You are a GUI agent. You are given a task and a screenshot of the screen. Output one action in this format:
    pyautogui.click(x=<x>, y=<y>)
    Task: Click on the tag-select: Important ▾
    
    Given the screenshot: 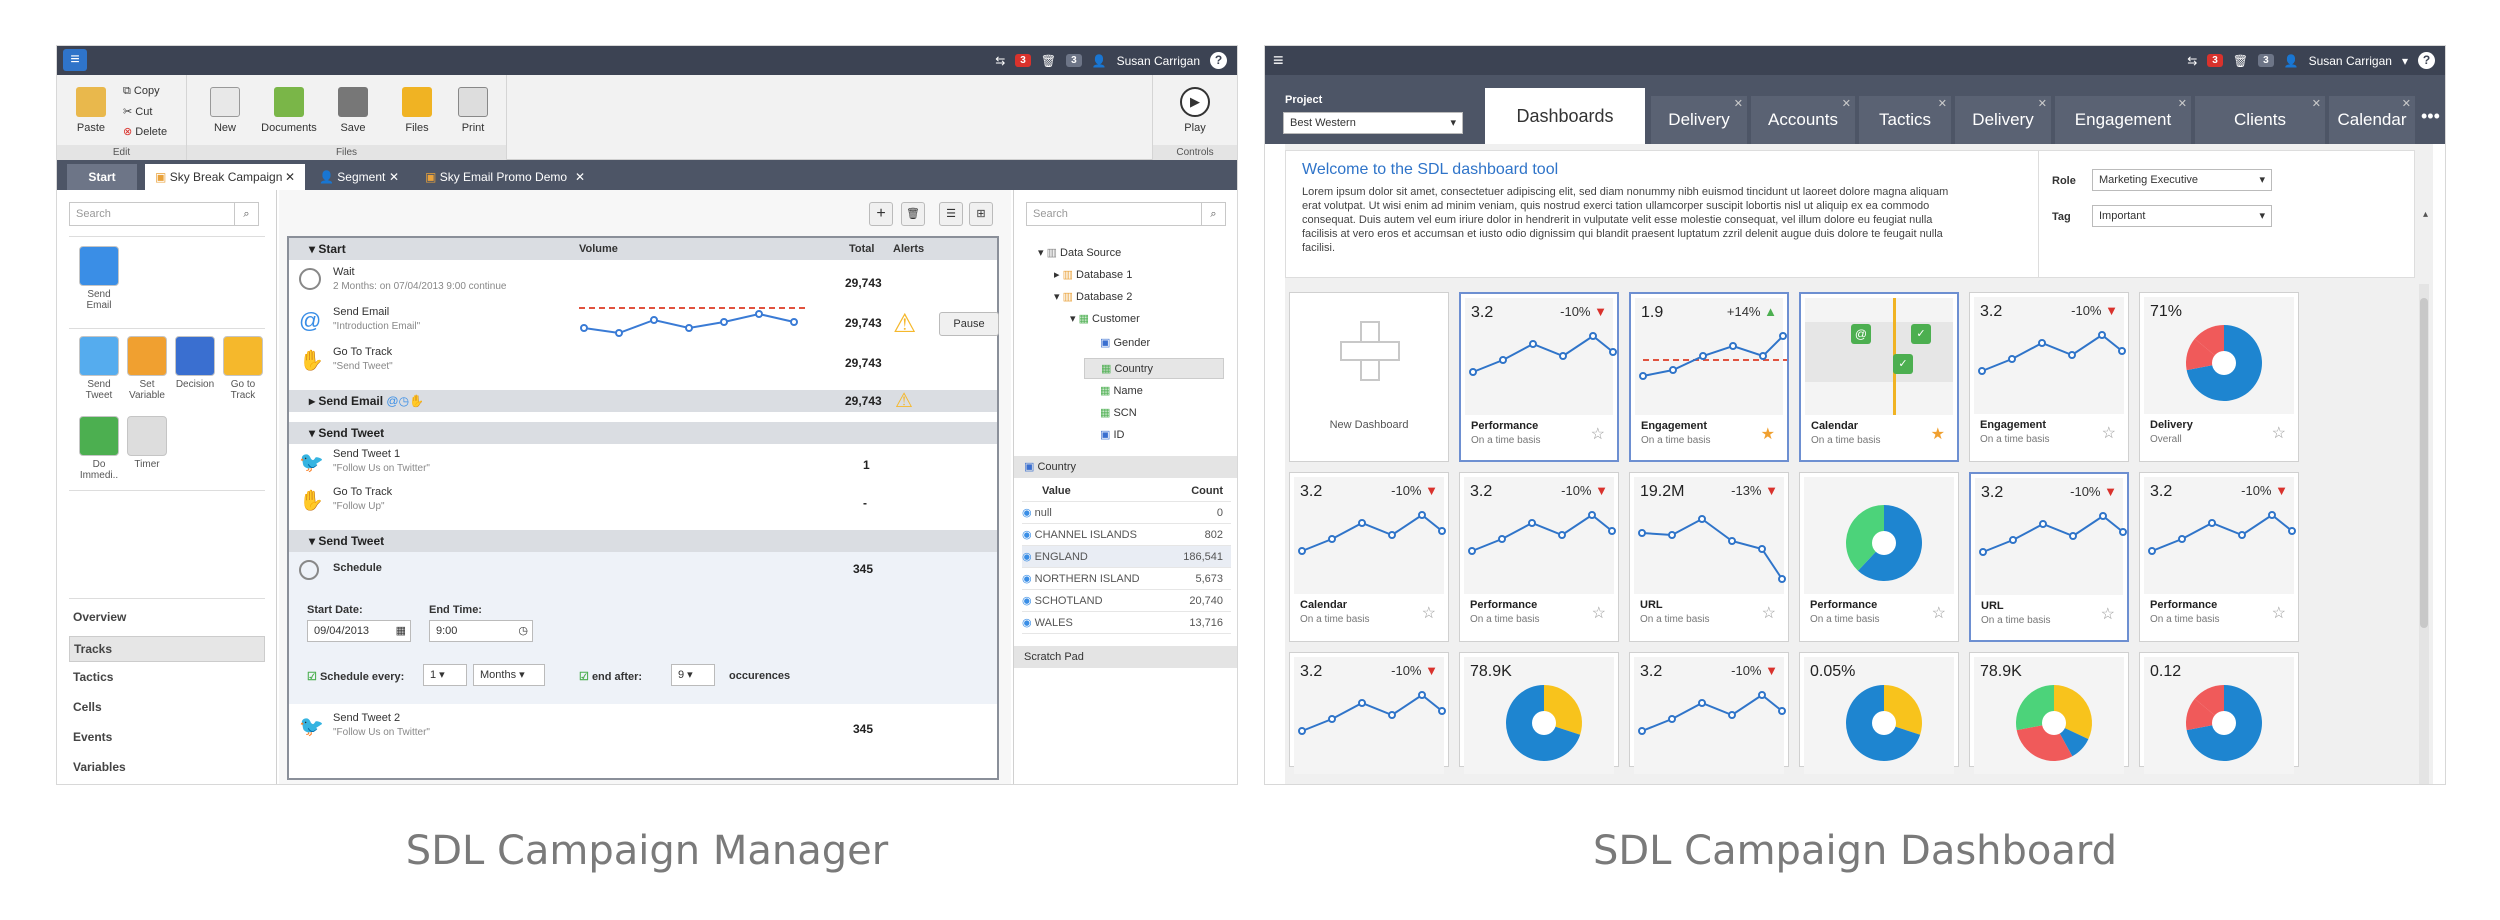 What is the action you would take?
    pyautogui.click(x=2182, y=216)
    